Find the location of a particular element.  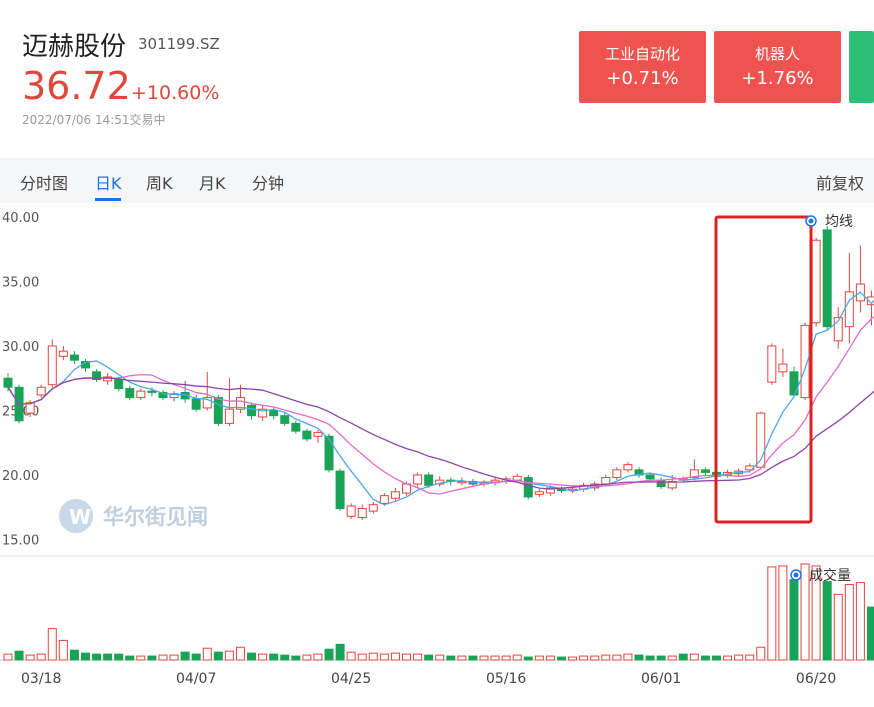

x-tick-label: 04/25 is located at coordinates (351, 679).